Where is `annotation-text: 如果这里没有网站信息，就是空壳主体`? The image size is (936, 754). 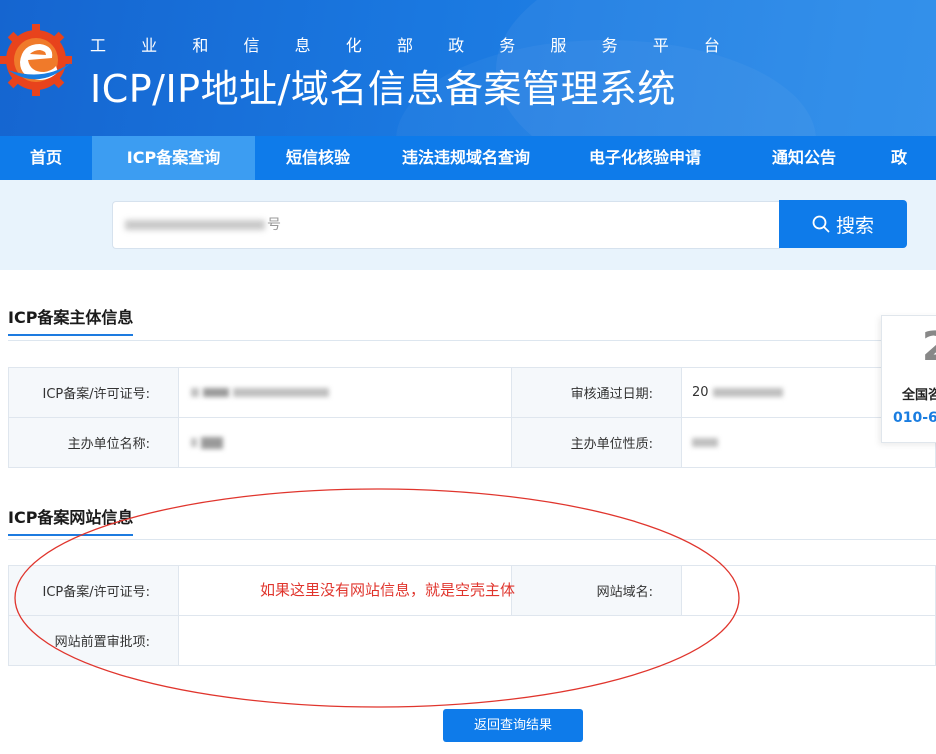 annotation-text: 如果这里没有网站信息，就是空壳主体 is located at coordinates (388, 590).